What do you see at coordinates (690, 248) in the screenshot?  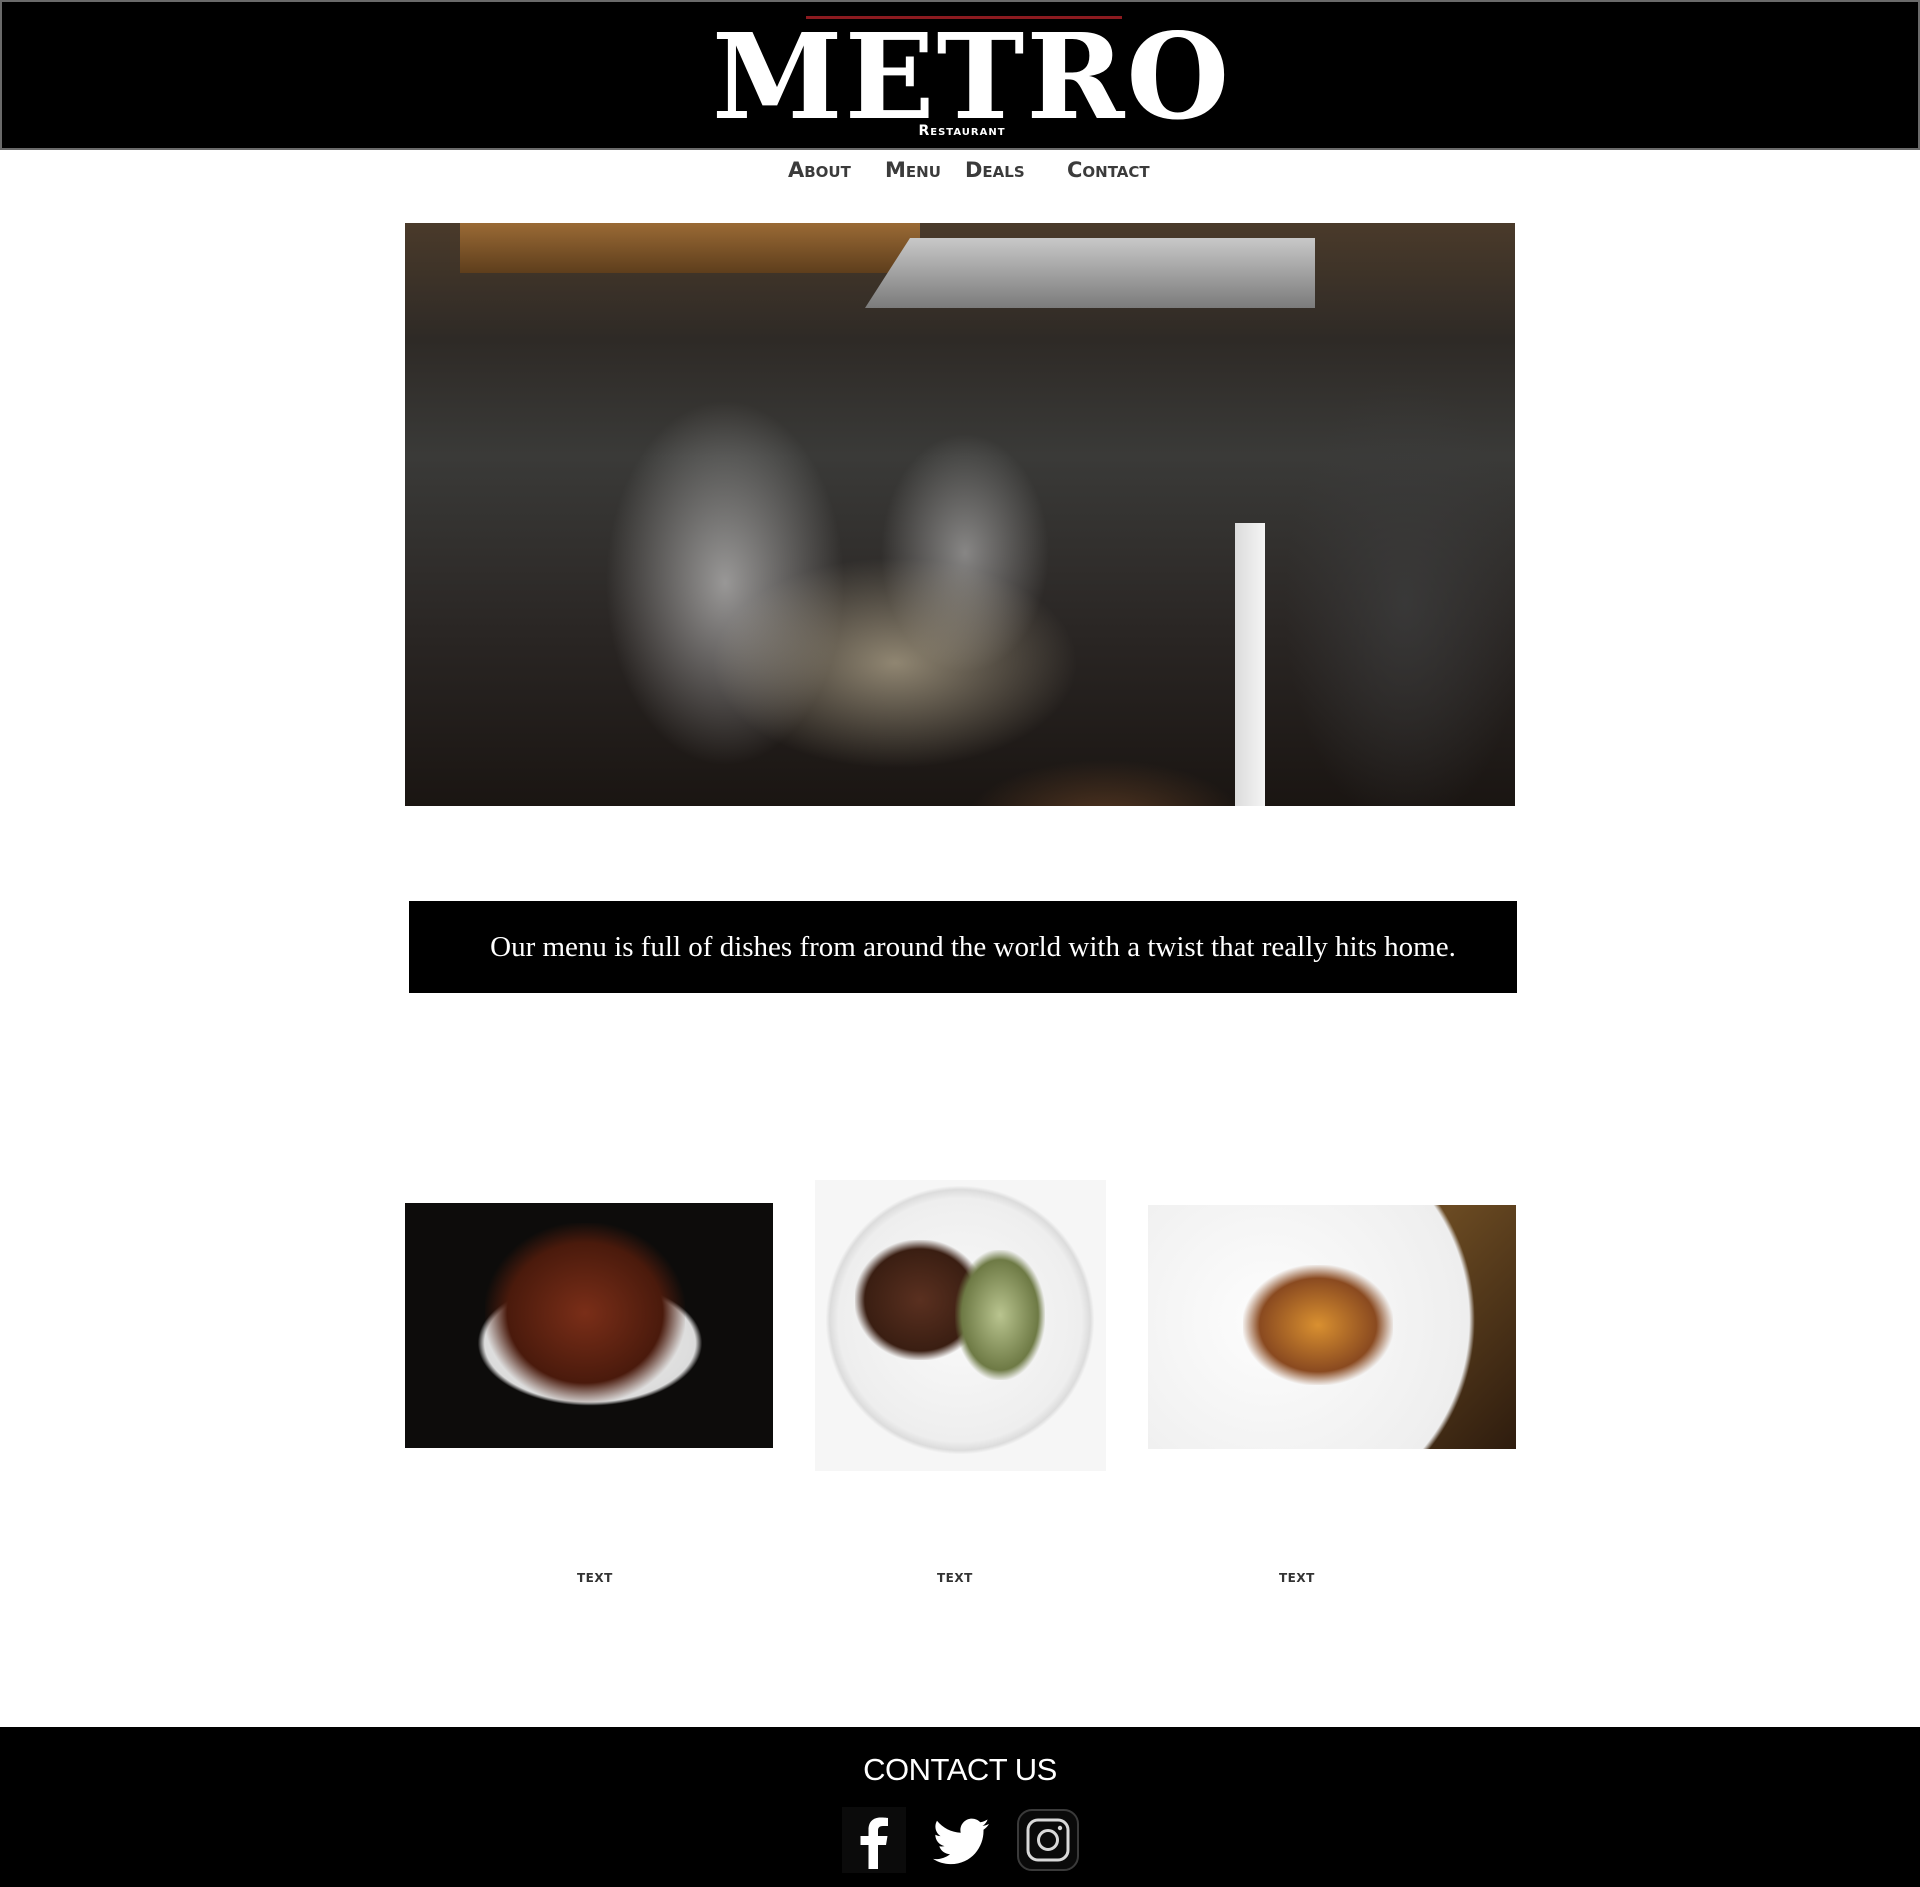 I see `hero-wood-beam` at bounding box center [690, 248].